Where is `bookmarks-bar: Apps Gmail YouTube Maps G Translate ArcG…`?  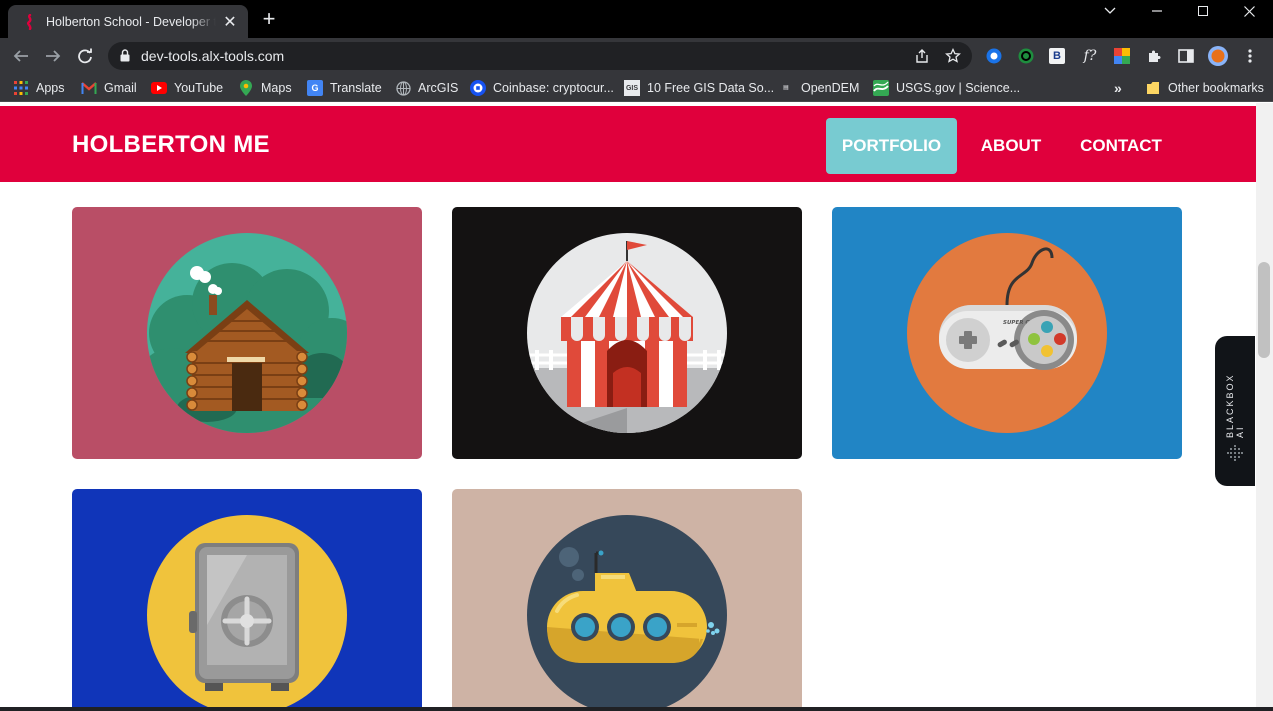
bookmarks-bar: Apps Gmail YouTube Maps G Translate ArcG… is located at coordinates (636, 88).